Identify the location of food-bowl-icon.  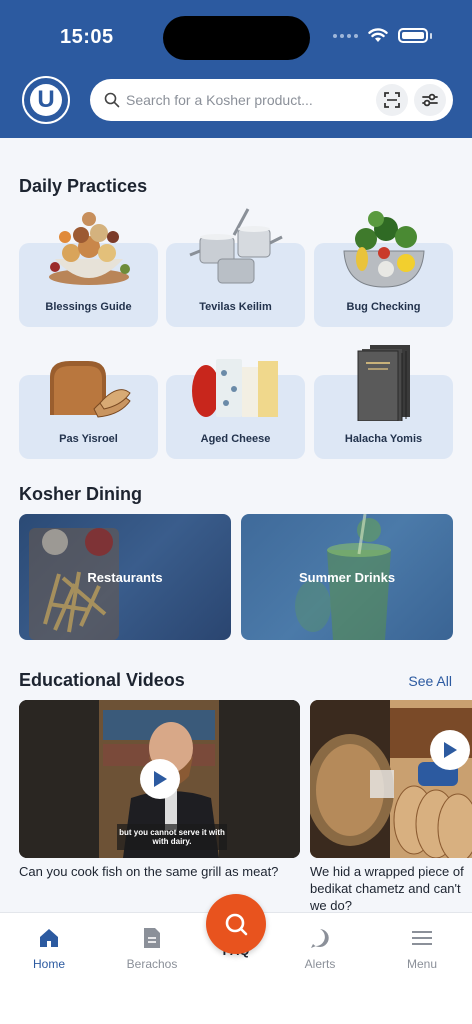
(89, 248).